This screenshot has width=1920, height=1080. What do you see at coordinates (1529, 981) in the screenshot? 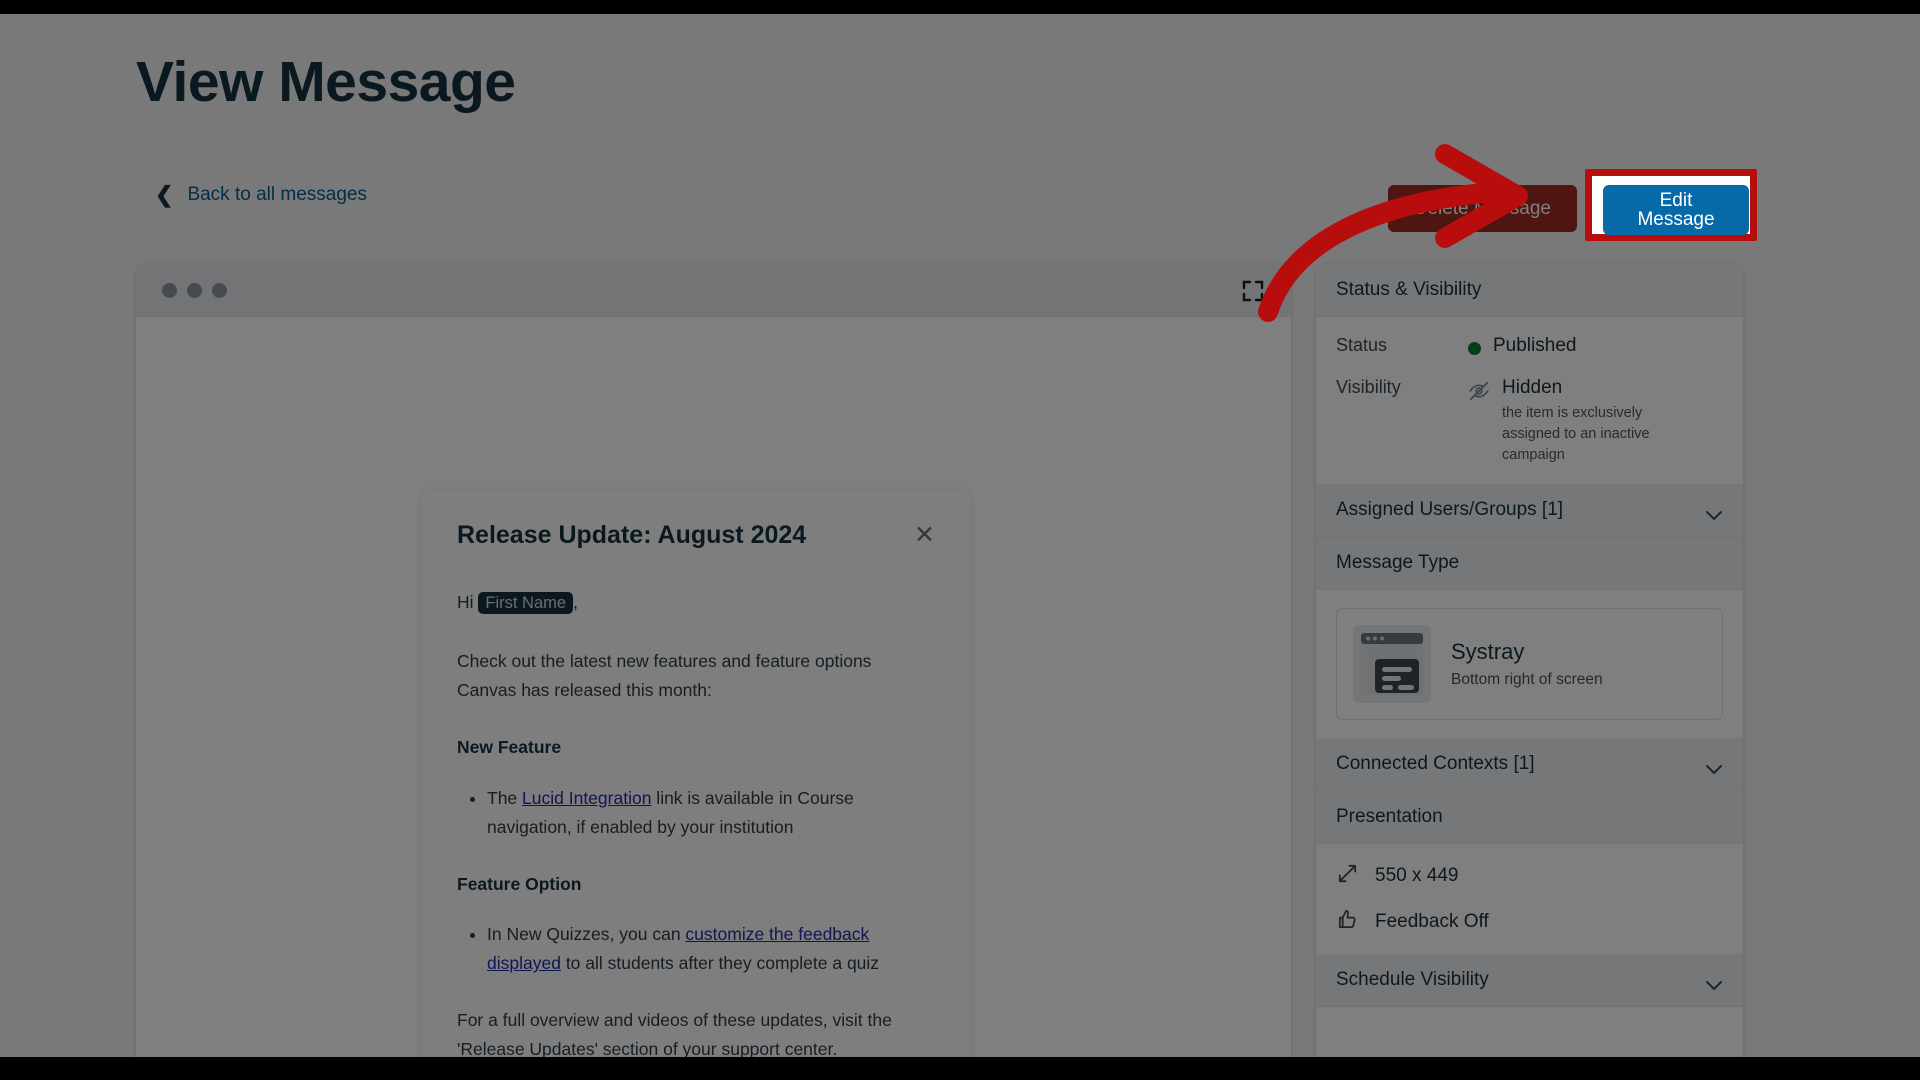
I see `section-header-schedule-visibility: Schedule Visibility` at bounding box center [1529, 981].